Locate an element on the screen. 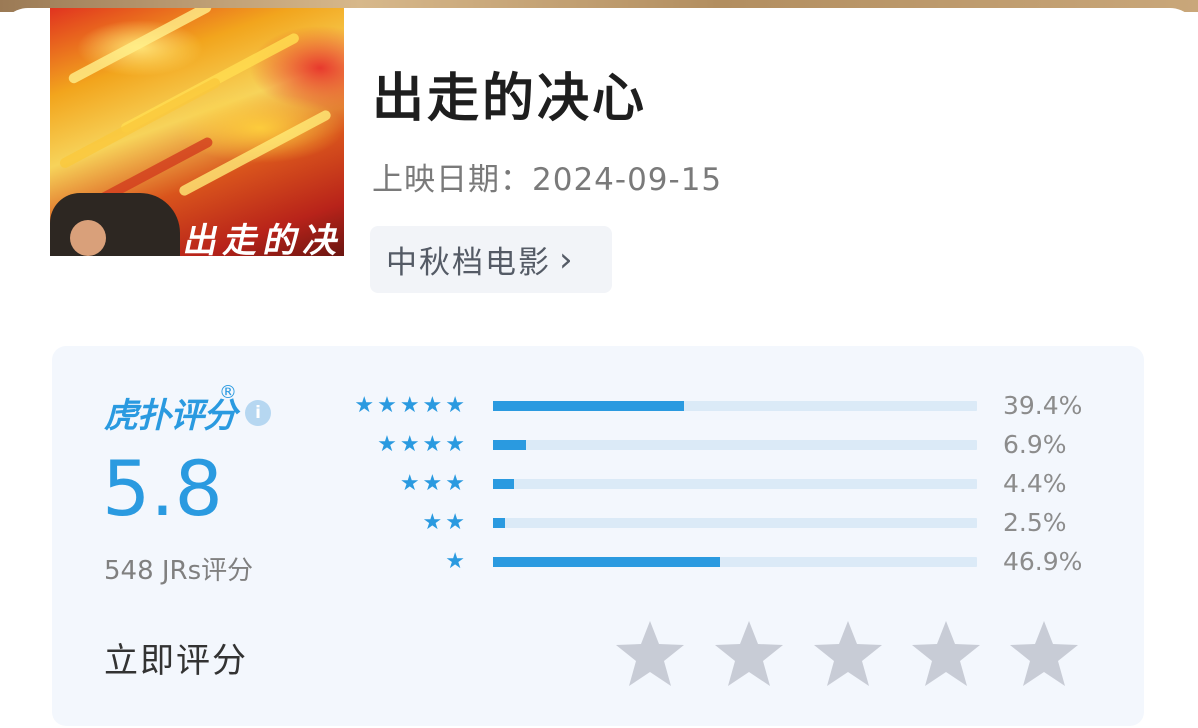  chevron-right-icon: › is located at coordinates (566, 259).